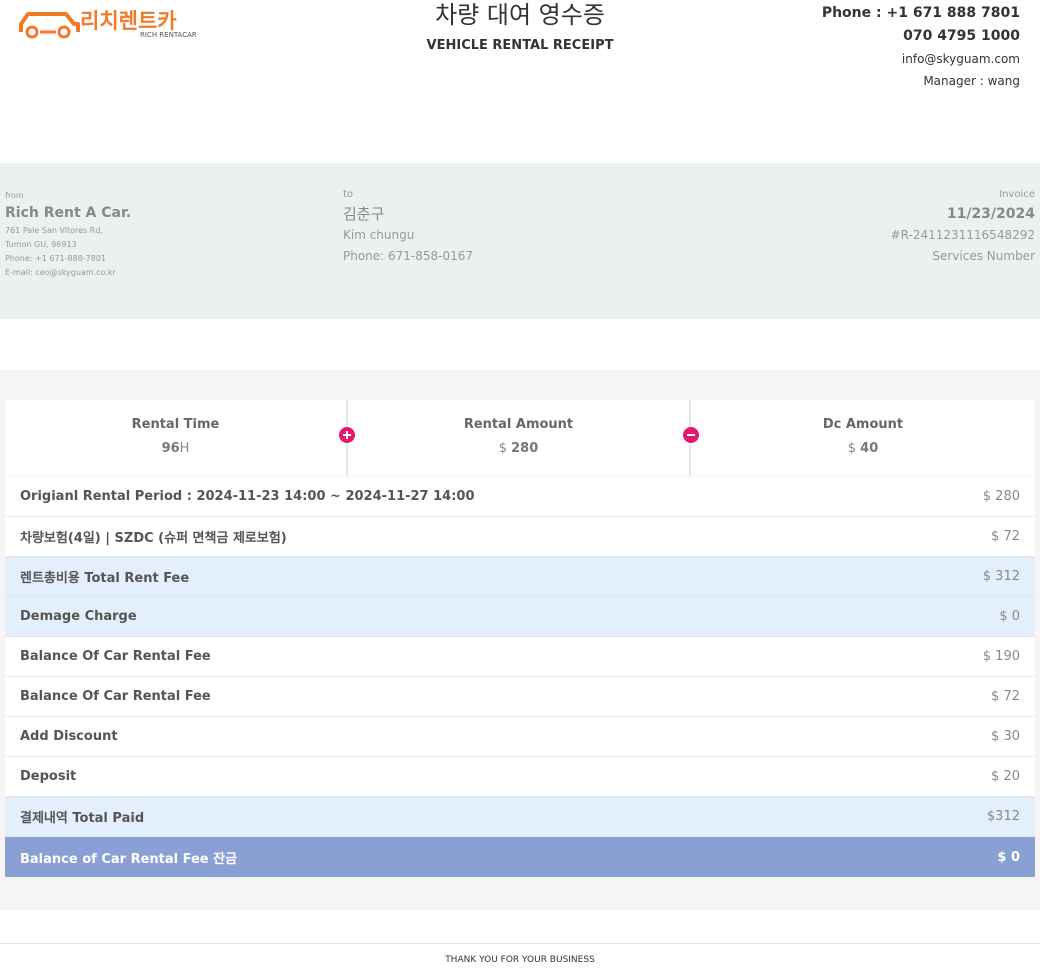 This screenshot has height=969, width=1040. What do you see at coordinates (520, 777) in the screenshot?
I see `table-row: Deposit $ 20` at bounding box center [520, 777].